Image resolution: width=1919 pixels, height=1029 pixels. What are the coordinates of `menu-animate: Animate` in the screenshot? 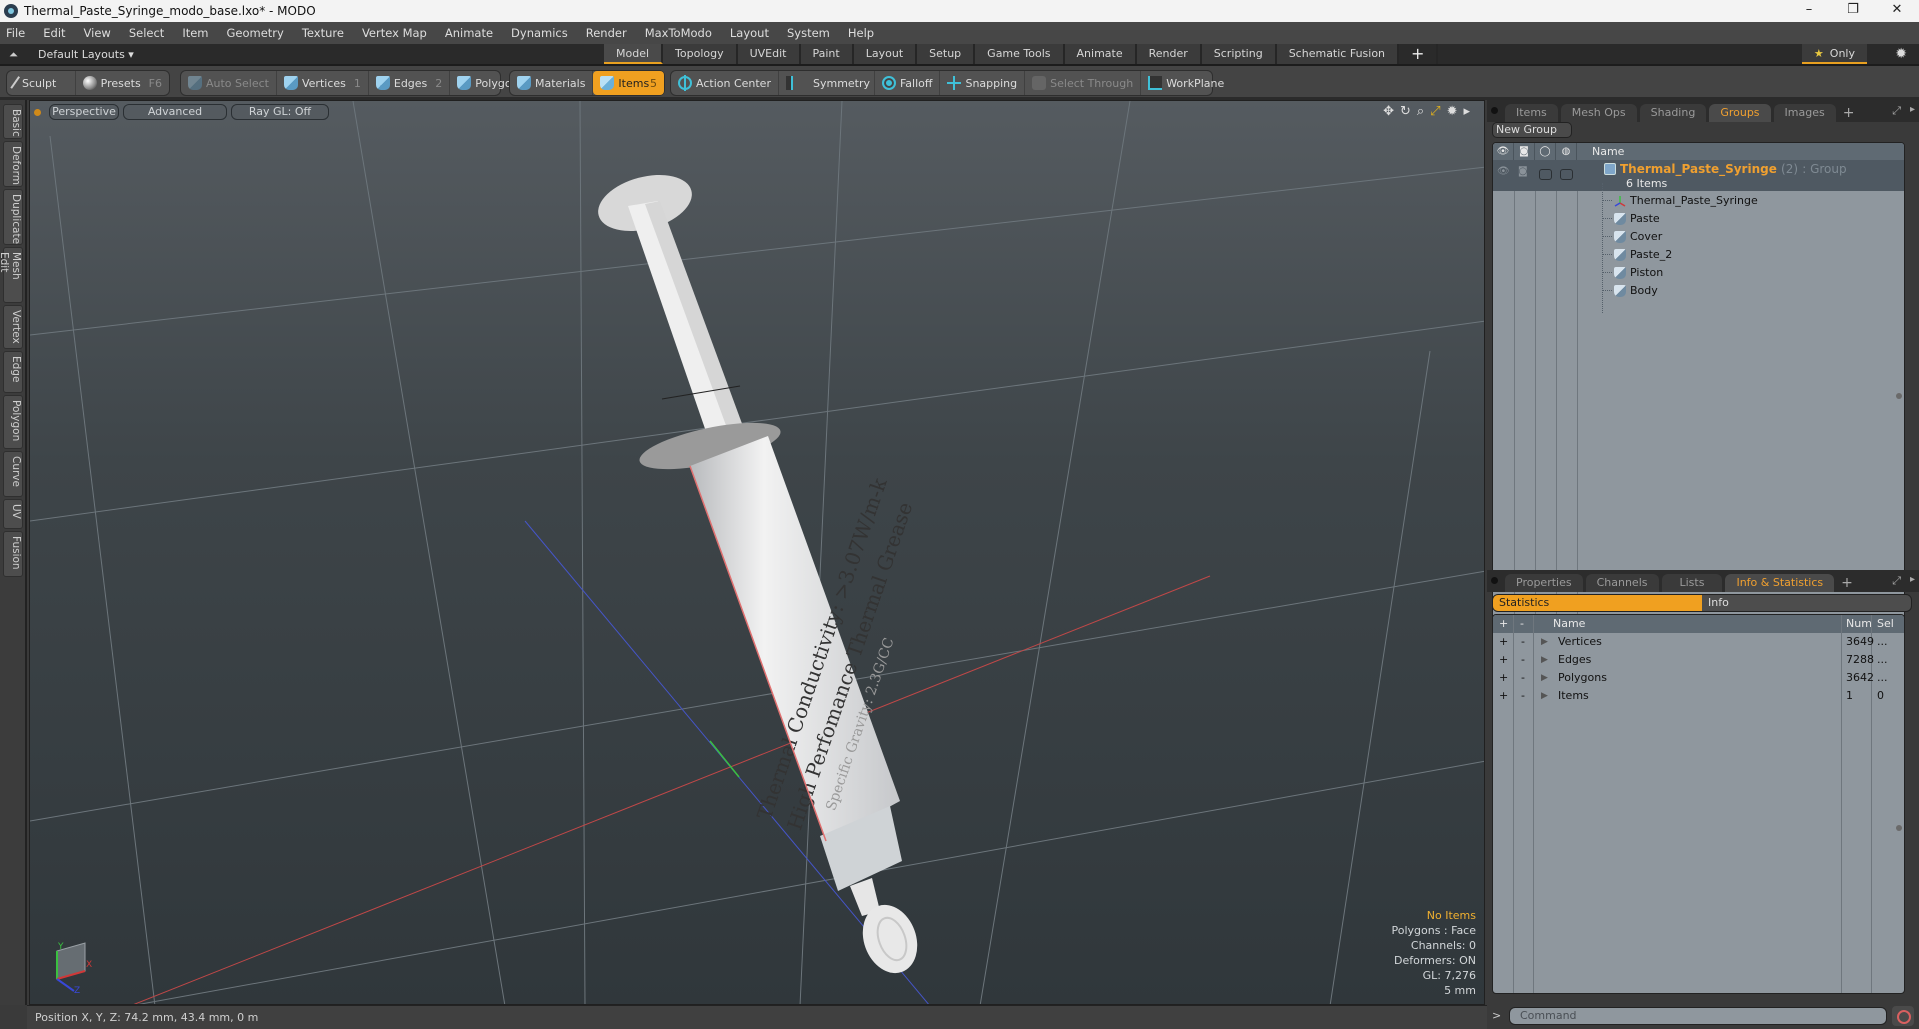 It's located at (469, 33).